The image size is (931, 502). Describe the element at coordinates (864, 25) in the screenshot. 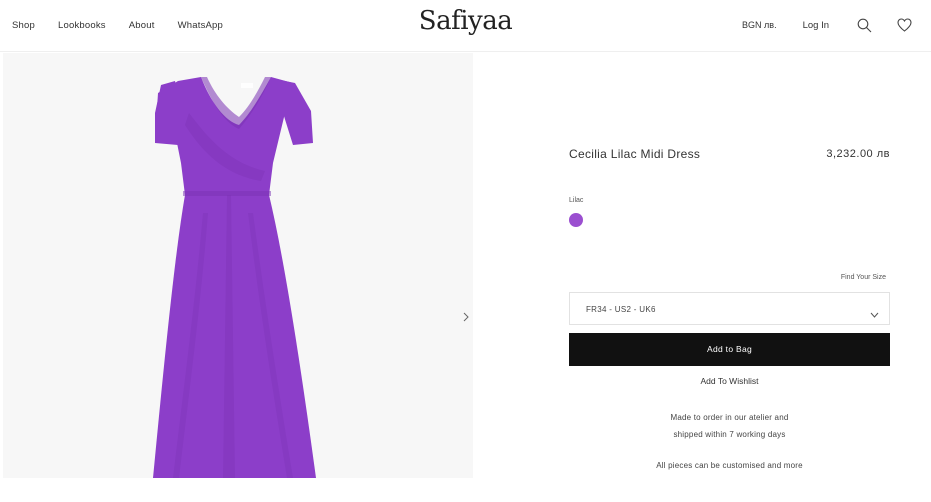

I see `search-icon` at that location.